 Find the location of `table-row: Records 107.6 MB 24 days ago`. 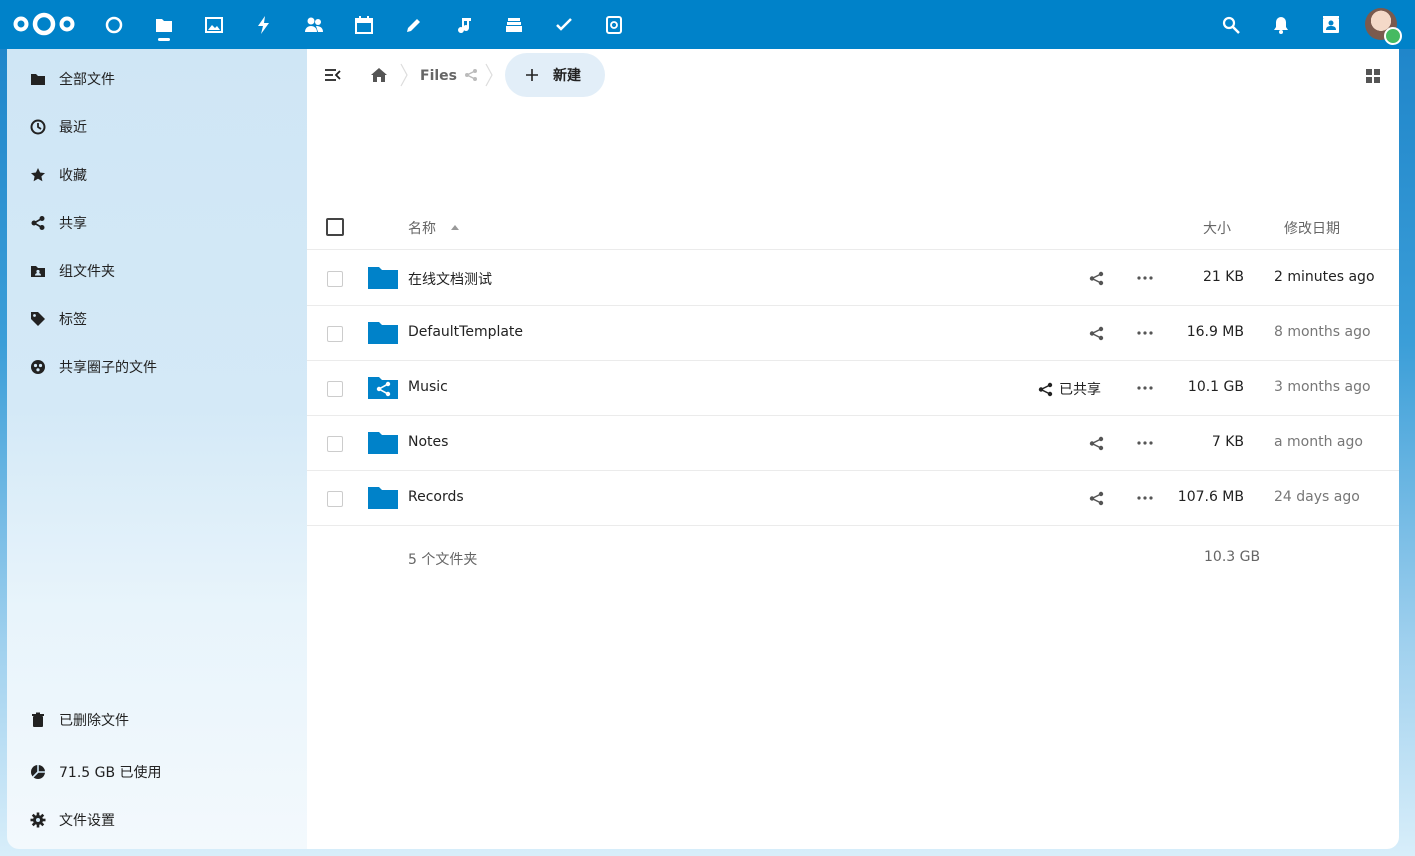

table-row: Records 107.6 MB 24 days ago is located at coordinates (853, 498).